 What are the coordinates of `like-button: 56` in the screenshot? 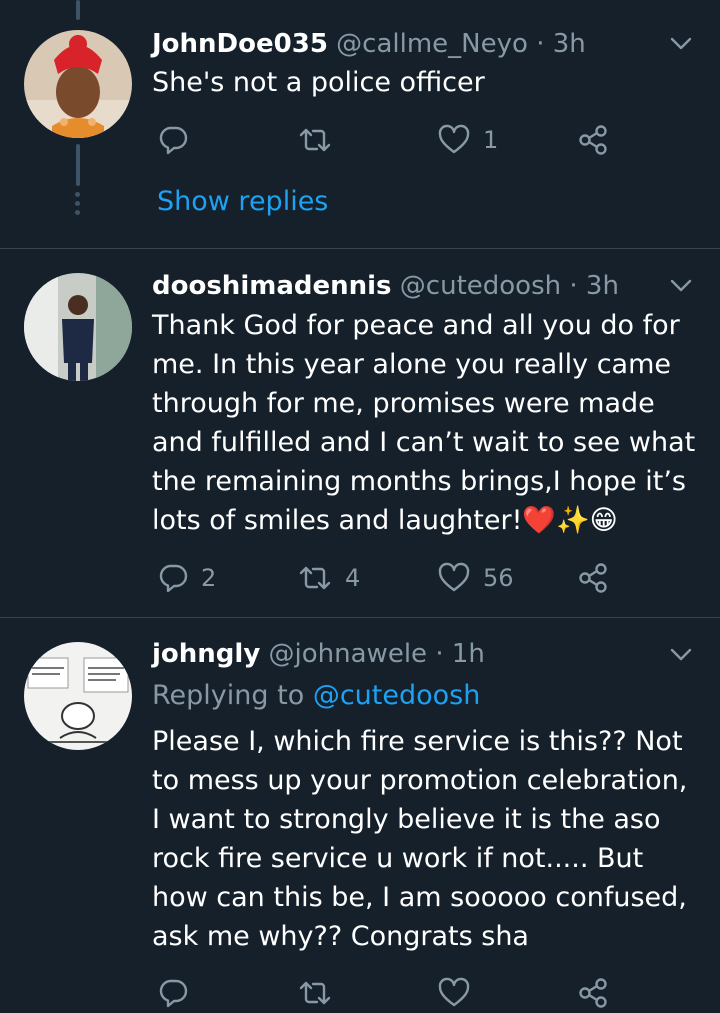 It's located at (475, 578).